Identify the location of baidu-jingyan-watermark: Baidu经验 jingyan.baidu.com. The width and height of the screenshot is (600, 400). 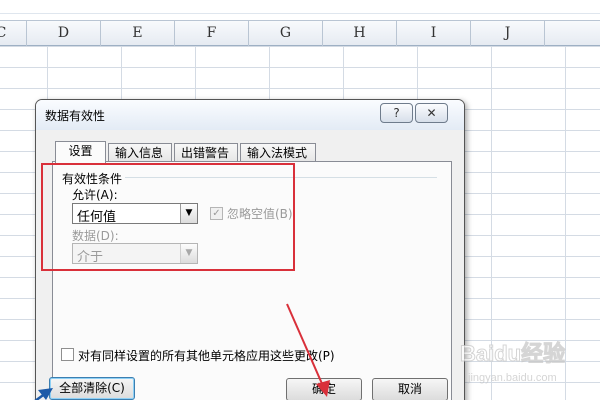
(513, 363).